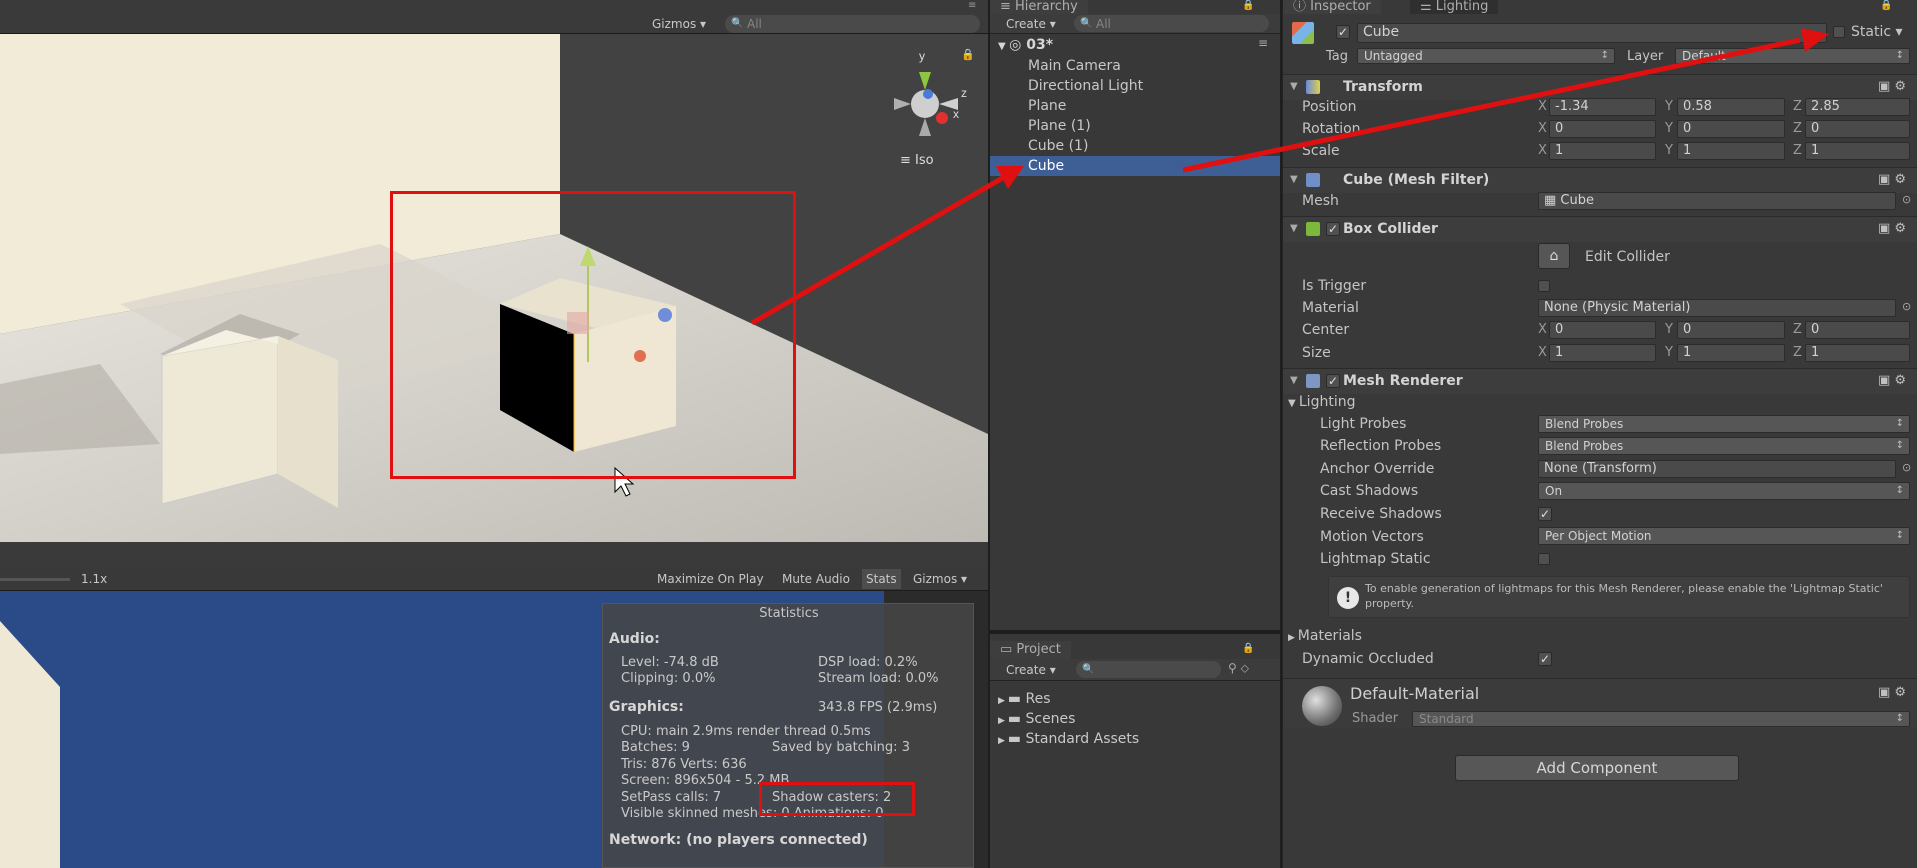 This screenshot has height=868, width=1917. What do you see at coordinates (1030, 650) in the screenshot?
I see `tab-project: ▭ Project` at bounding box center [1030, 650].